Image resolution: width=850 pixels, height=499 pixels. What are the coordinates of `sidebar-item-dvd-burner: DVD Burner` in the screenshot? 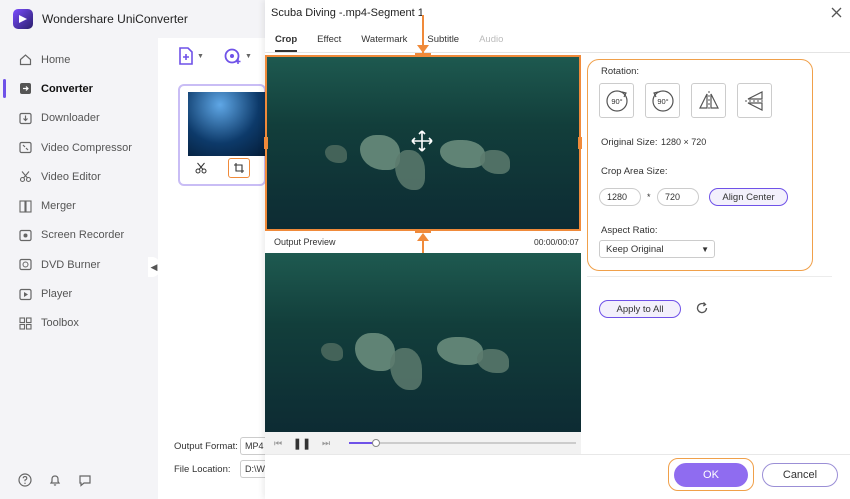 It's located at (79, 264).